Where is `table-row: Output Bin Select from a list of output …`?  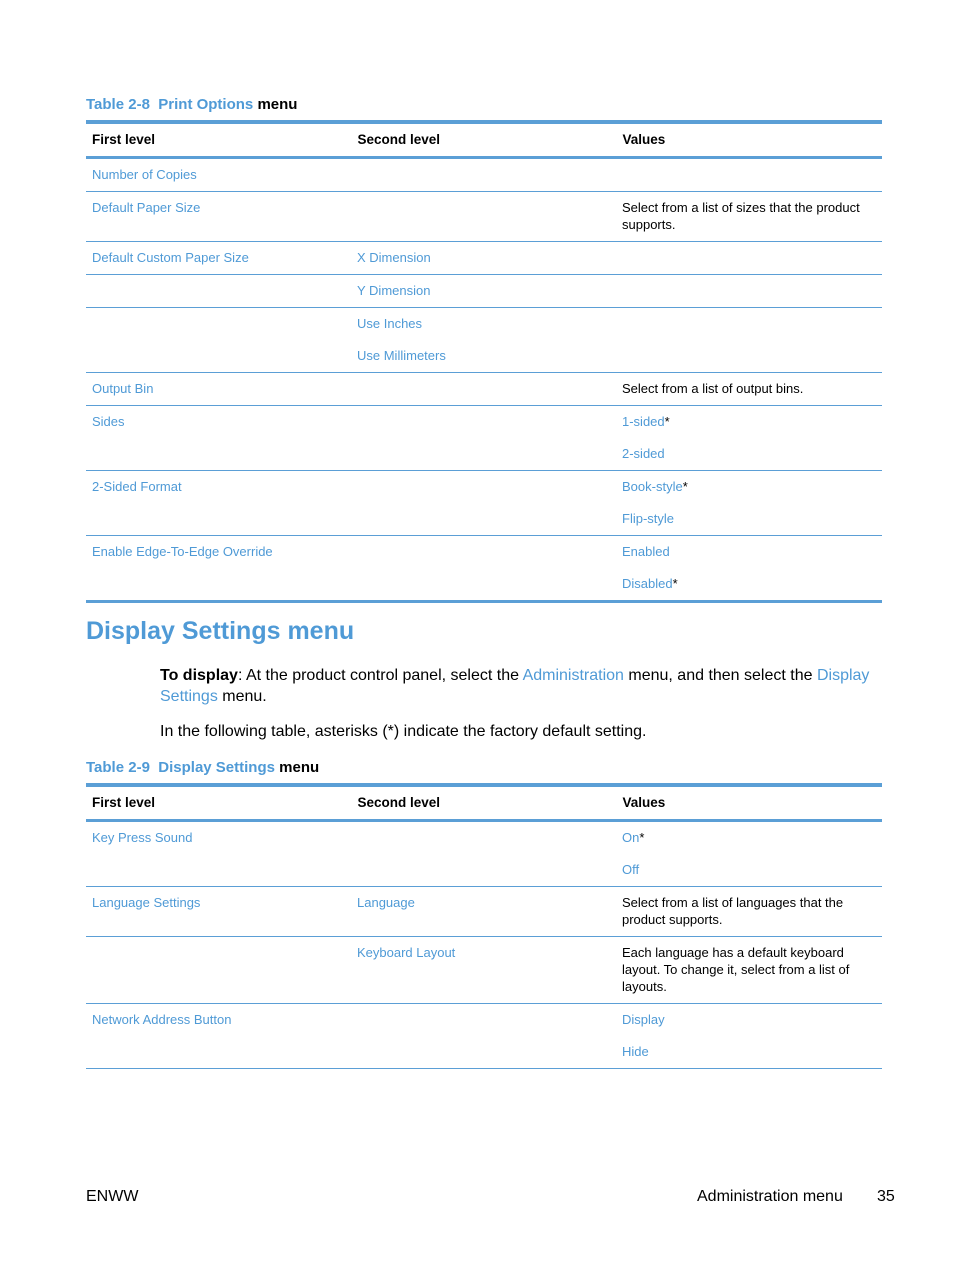 table-row: Output Bin Select from a list of output … is located at coordinates (484, 389).